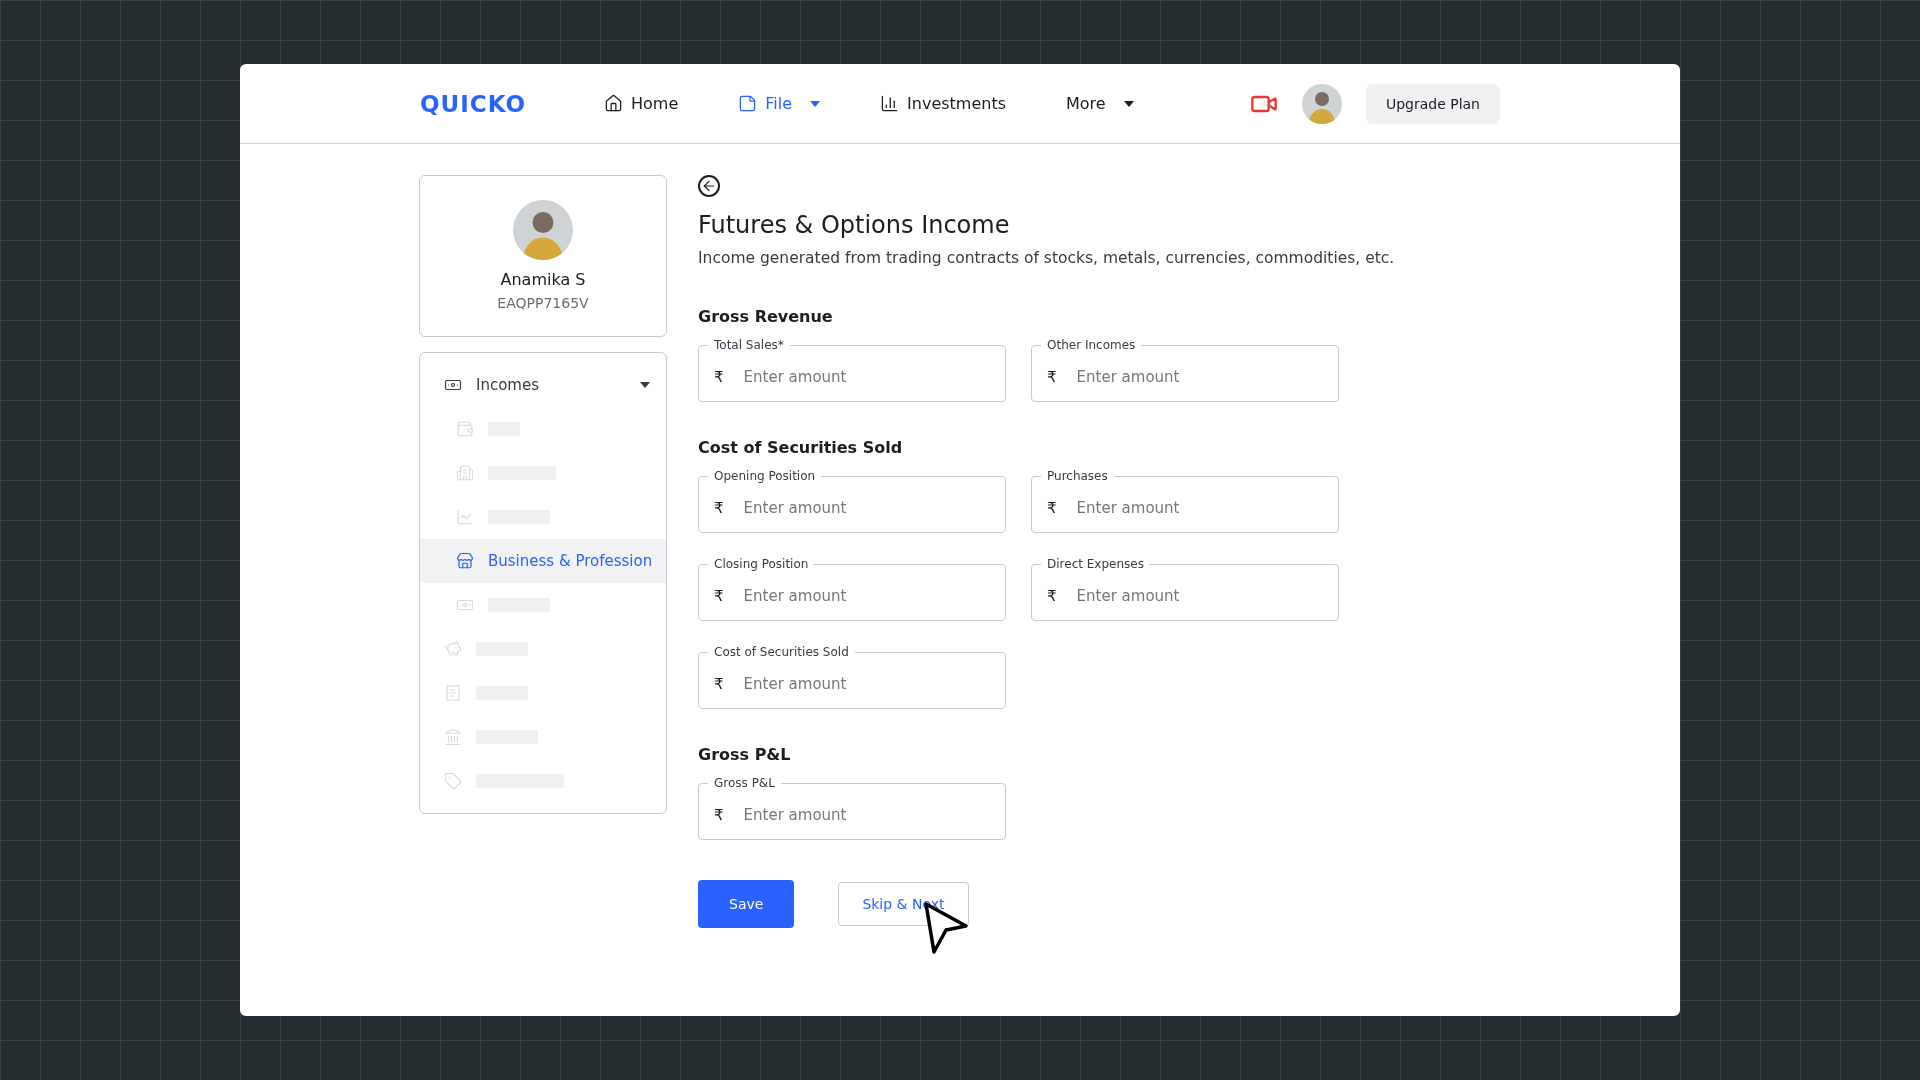  Describe the element at coordinates (745, 754) in the screenshot. I see `section-heading: Gross P&L` at that location.